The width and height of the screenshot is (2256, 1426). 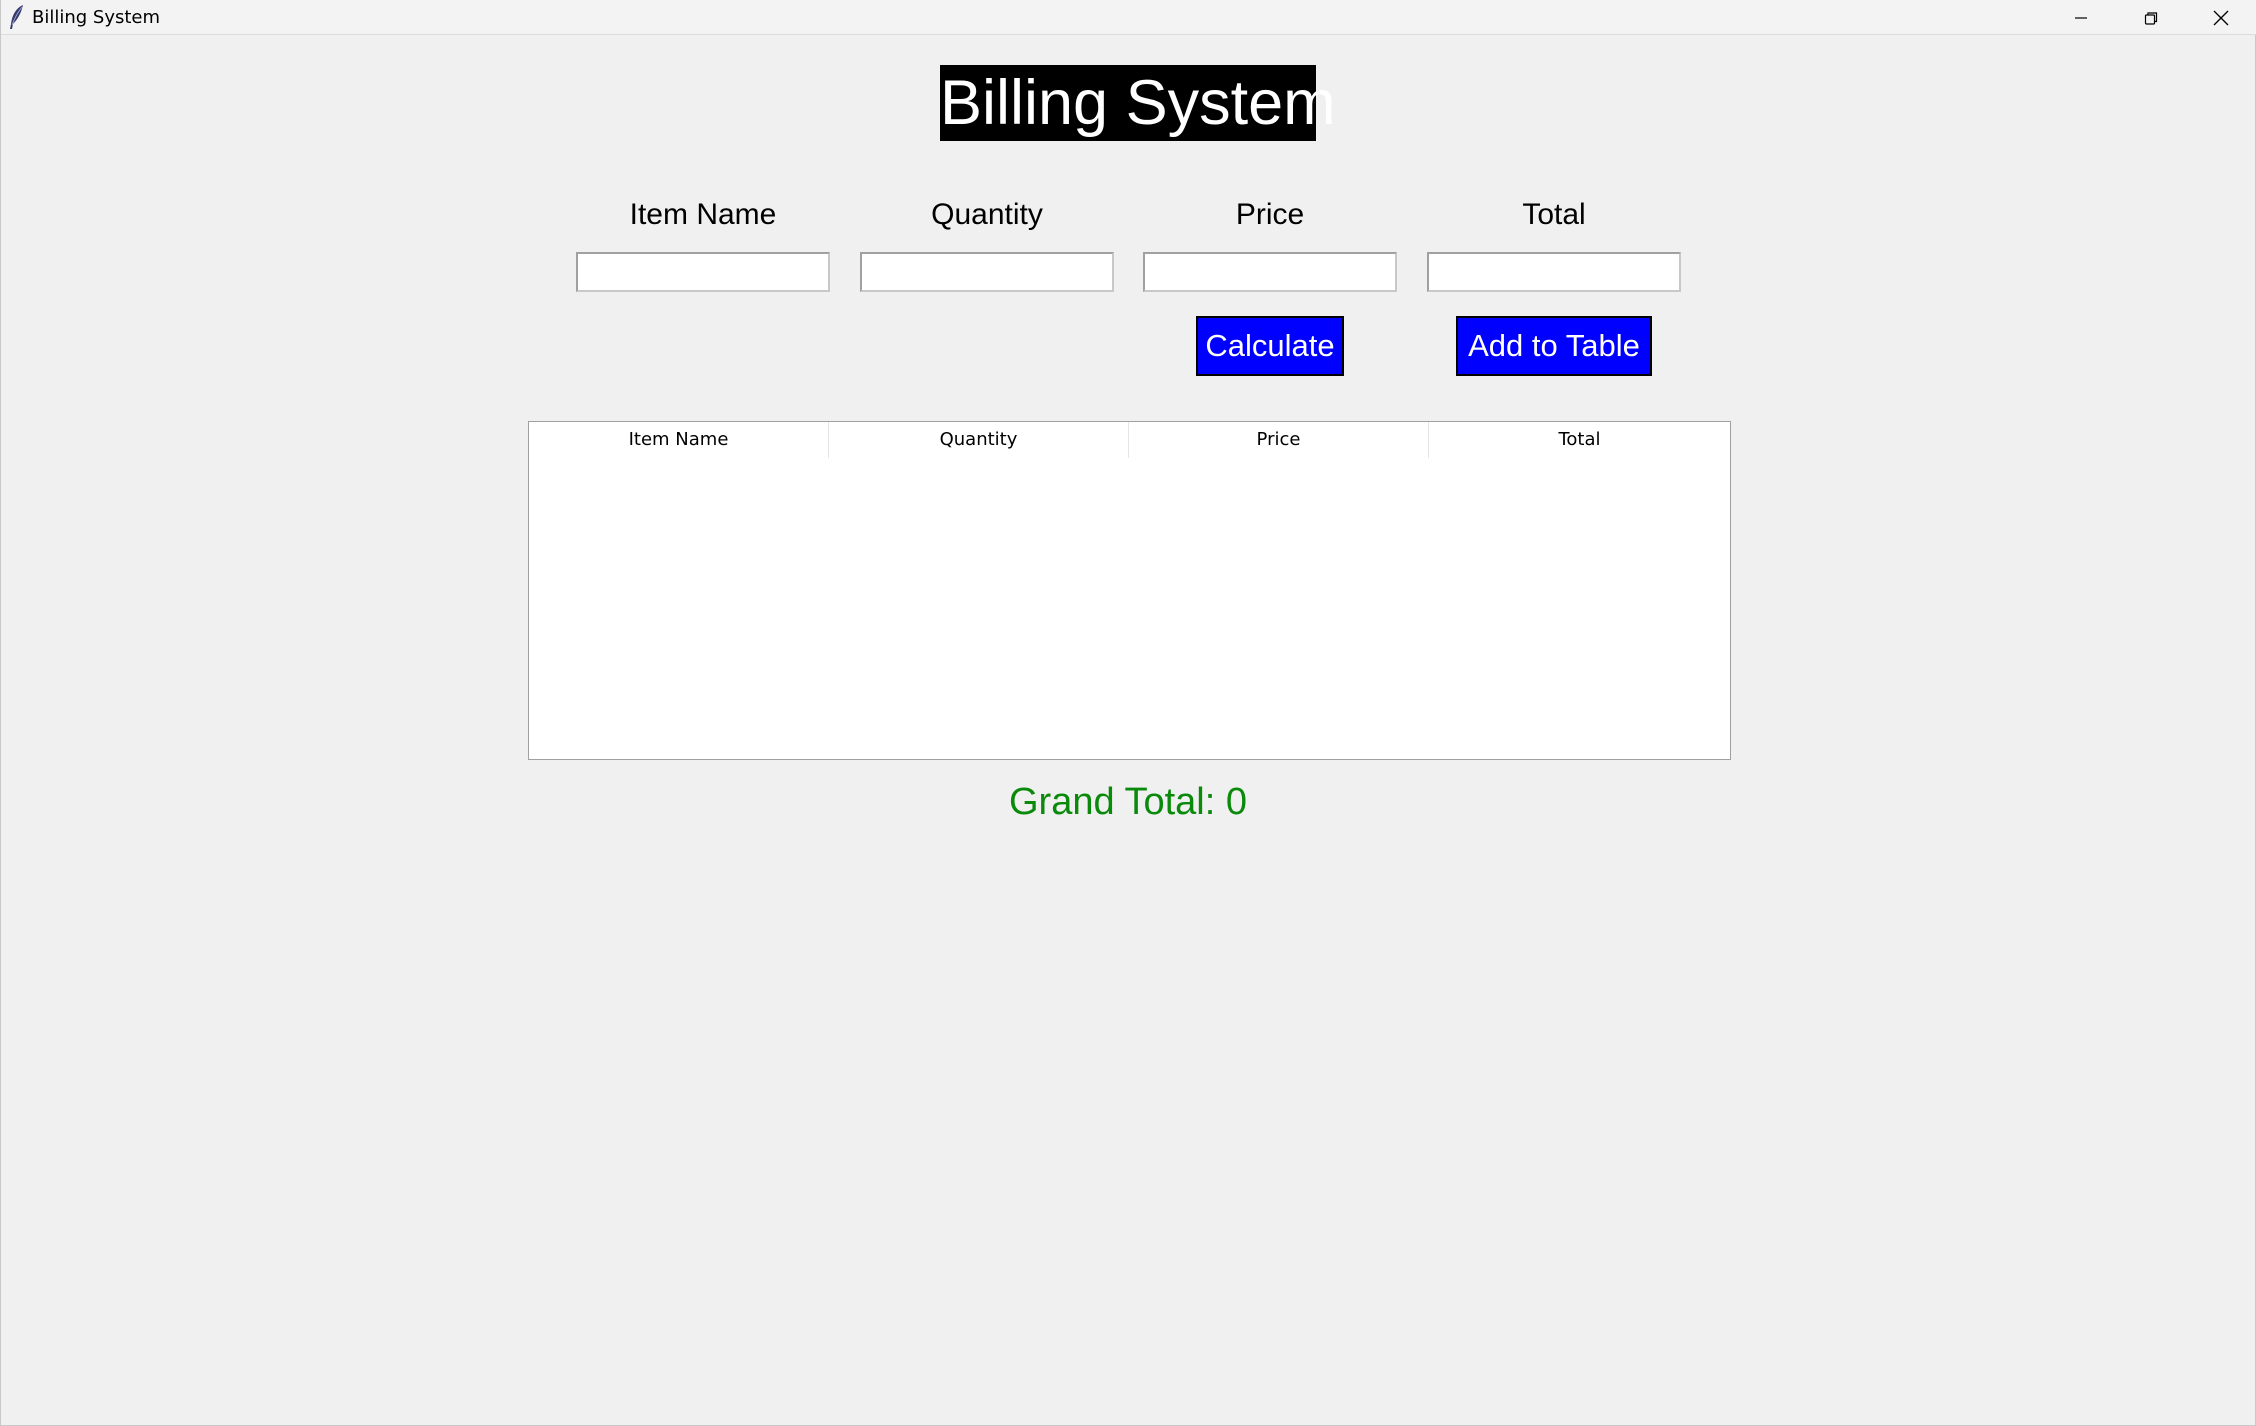 What do you see at coordinates (1554, 346) in the screenshot?
I see `add-to-table-button: Add to Table` at bounding box center [1554, 346].